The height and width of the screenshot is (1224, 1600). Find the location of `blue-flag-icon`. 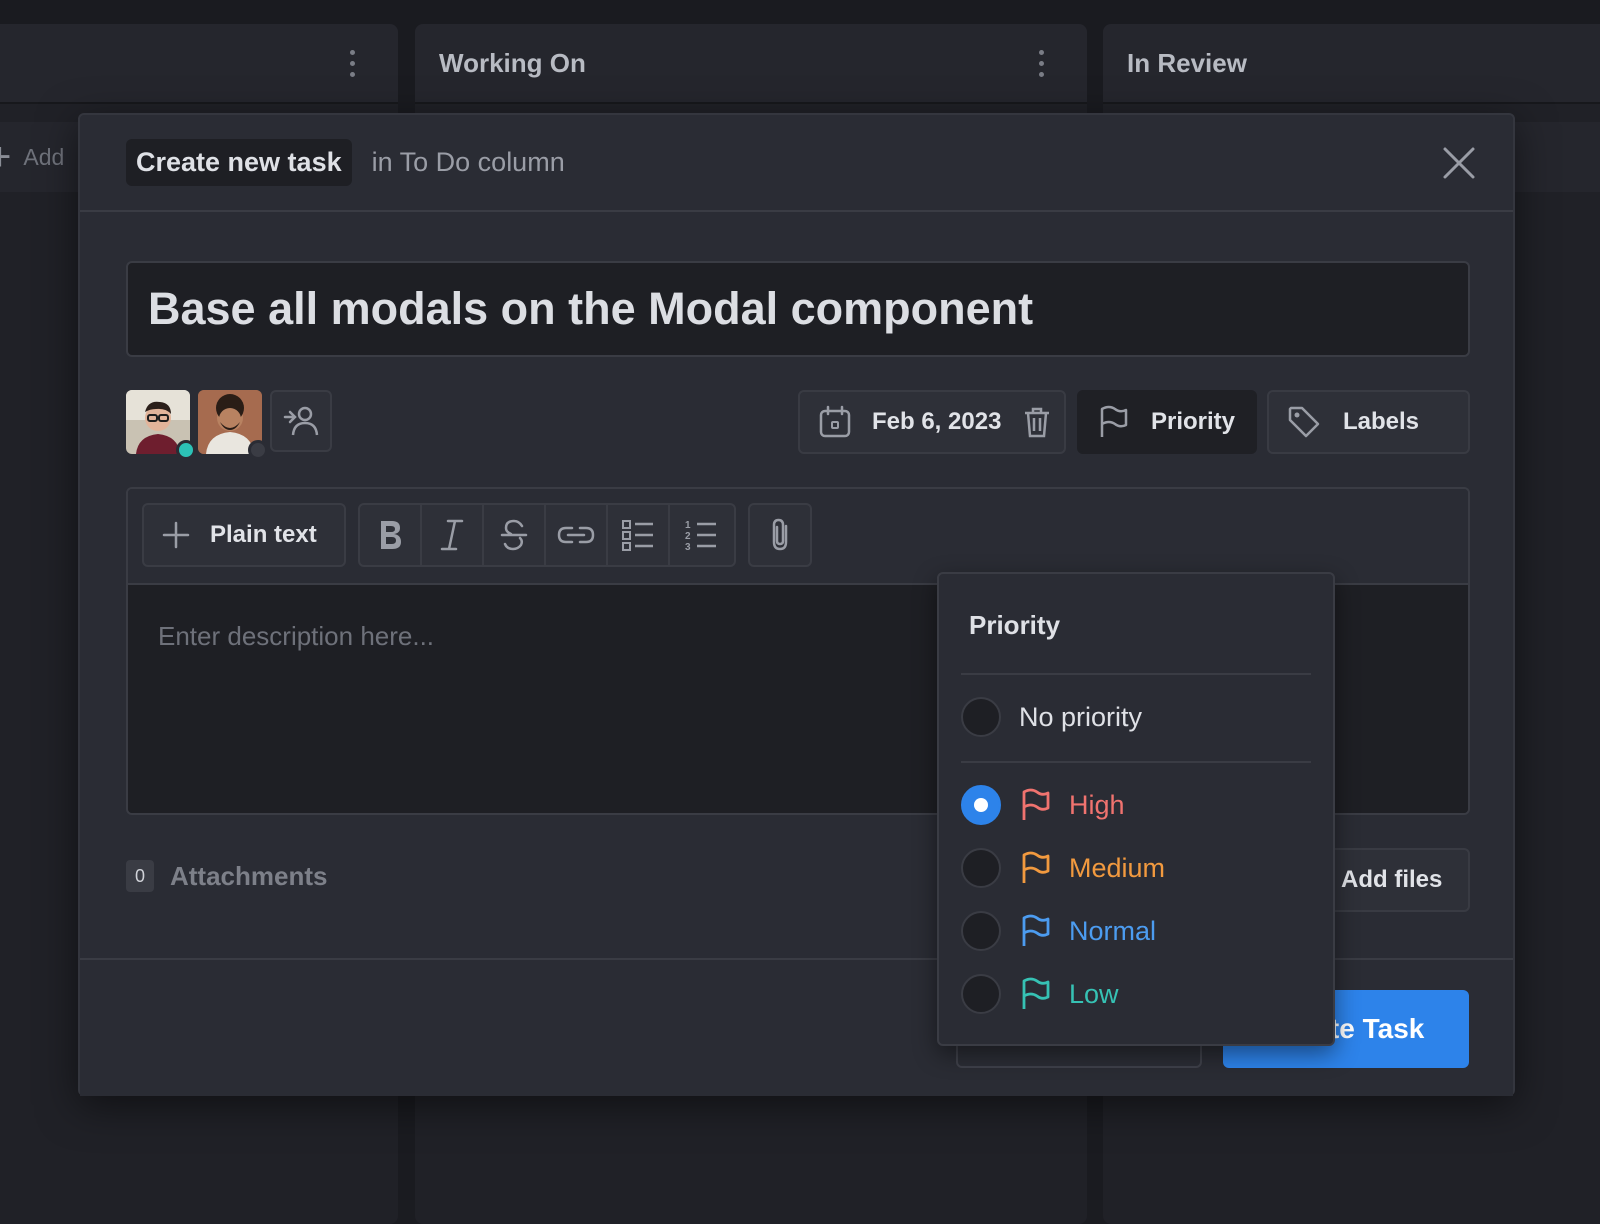

blue-flag-icon is located at coordinates (1035, 931).